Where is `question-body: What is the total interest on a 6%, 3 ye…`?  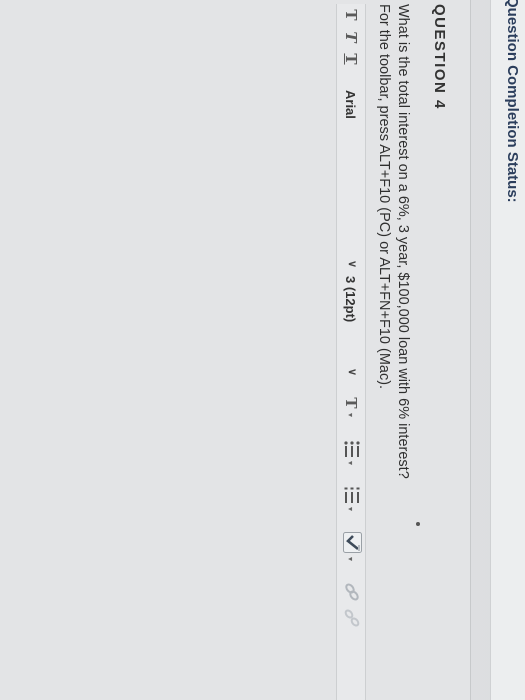 question-body: What is the total interest on a 6%, 3 ye… is located at coordinates (393, 241).